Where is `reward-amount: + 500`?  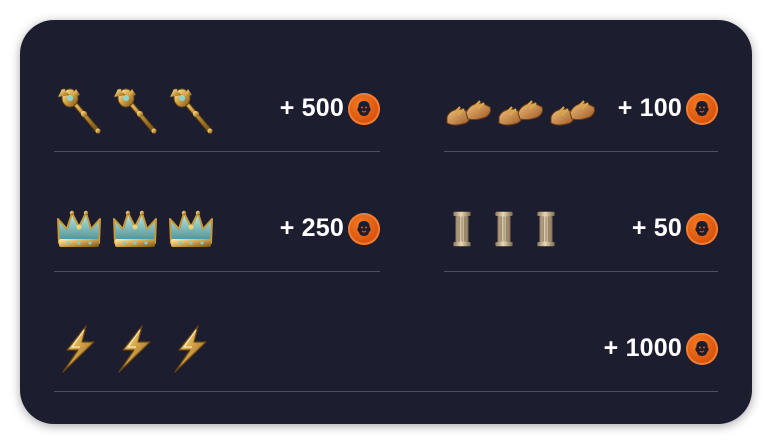 reward-amount: + 500 is located at coordinates (311, 108).